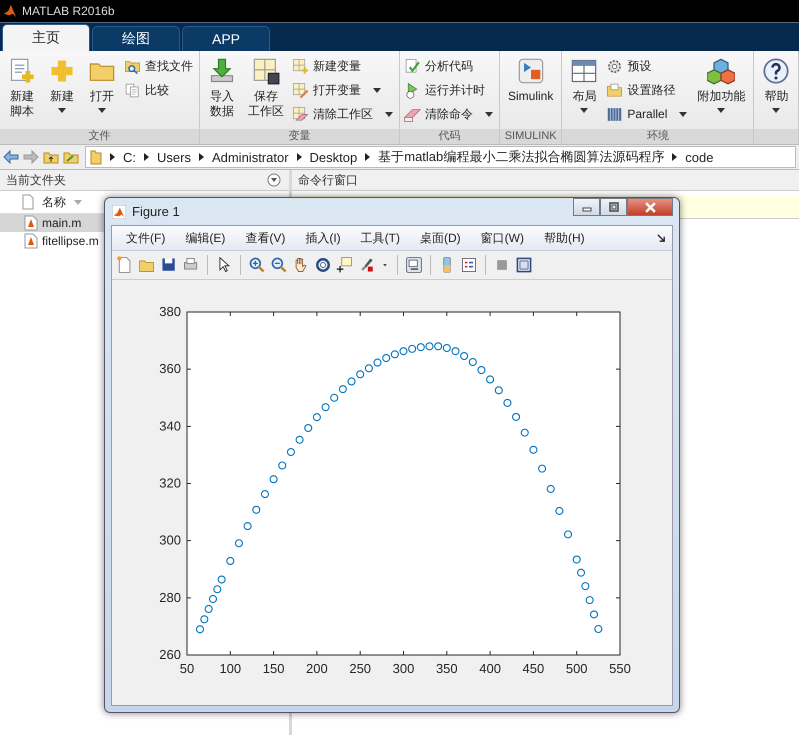  I want to click on tick-label: 360, so click(170, 368).